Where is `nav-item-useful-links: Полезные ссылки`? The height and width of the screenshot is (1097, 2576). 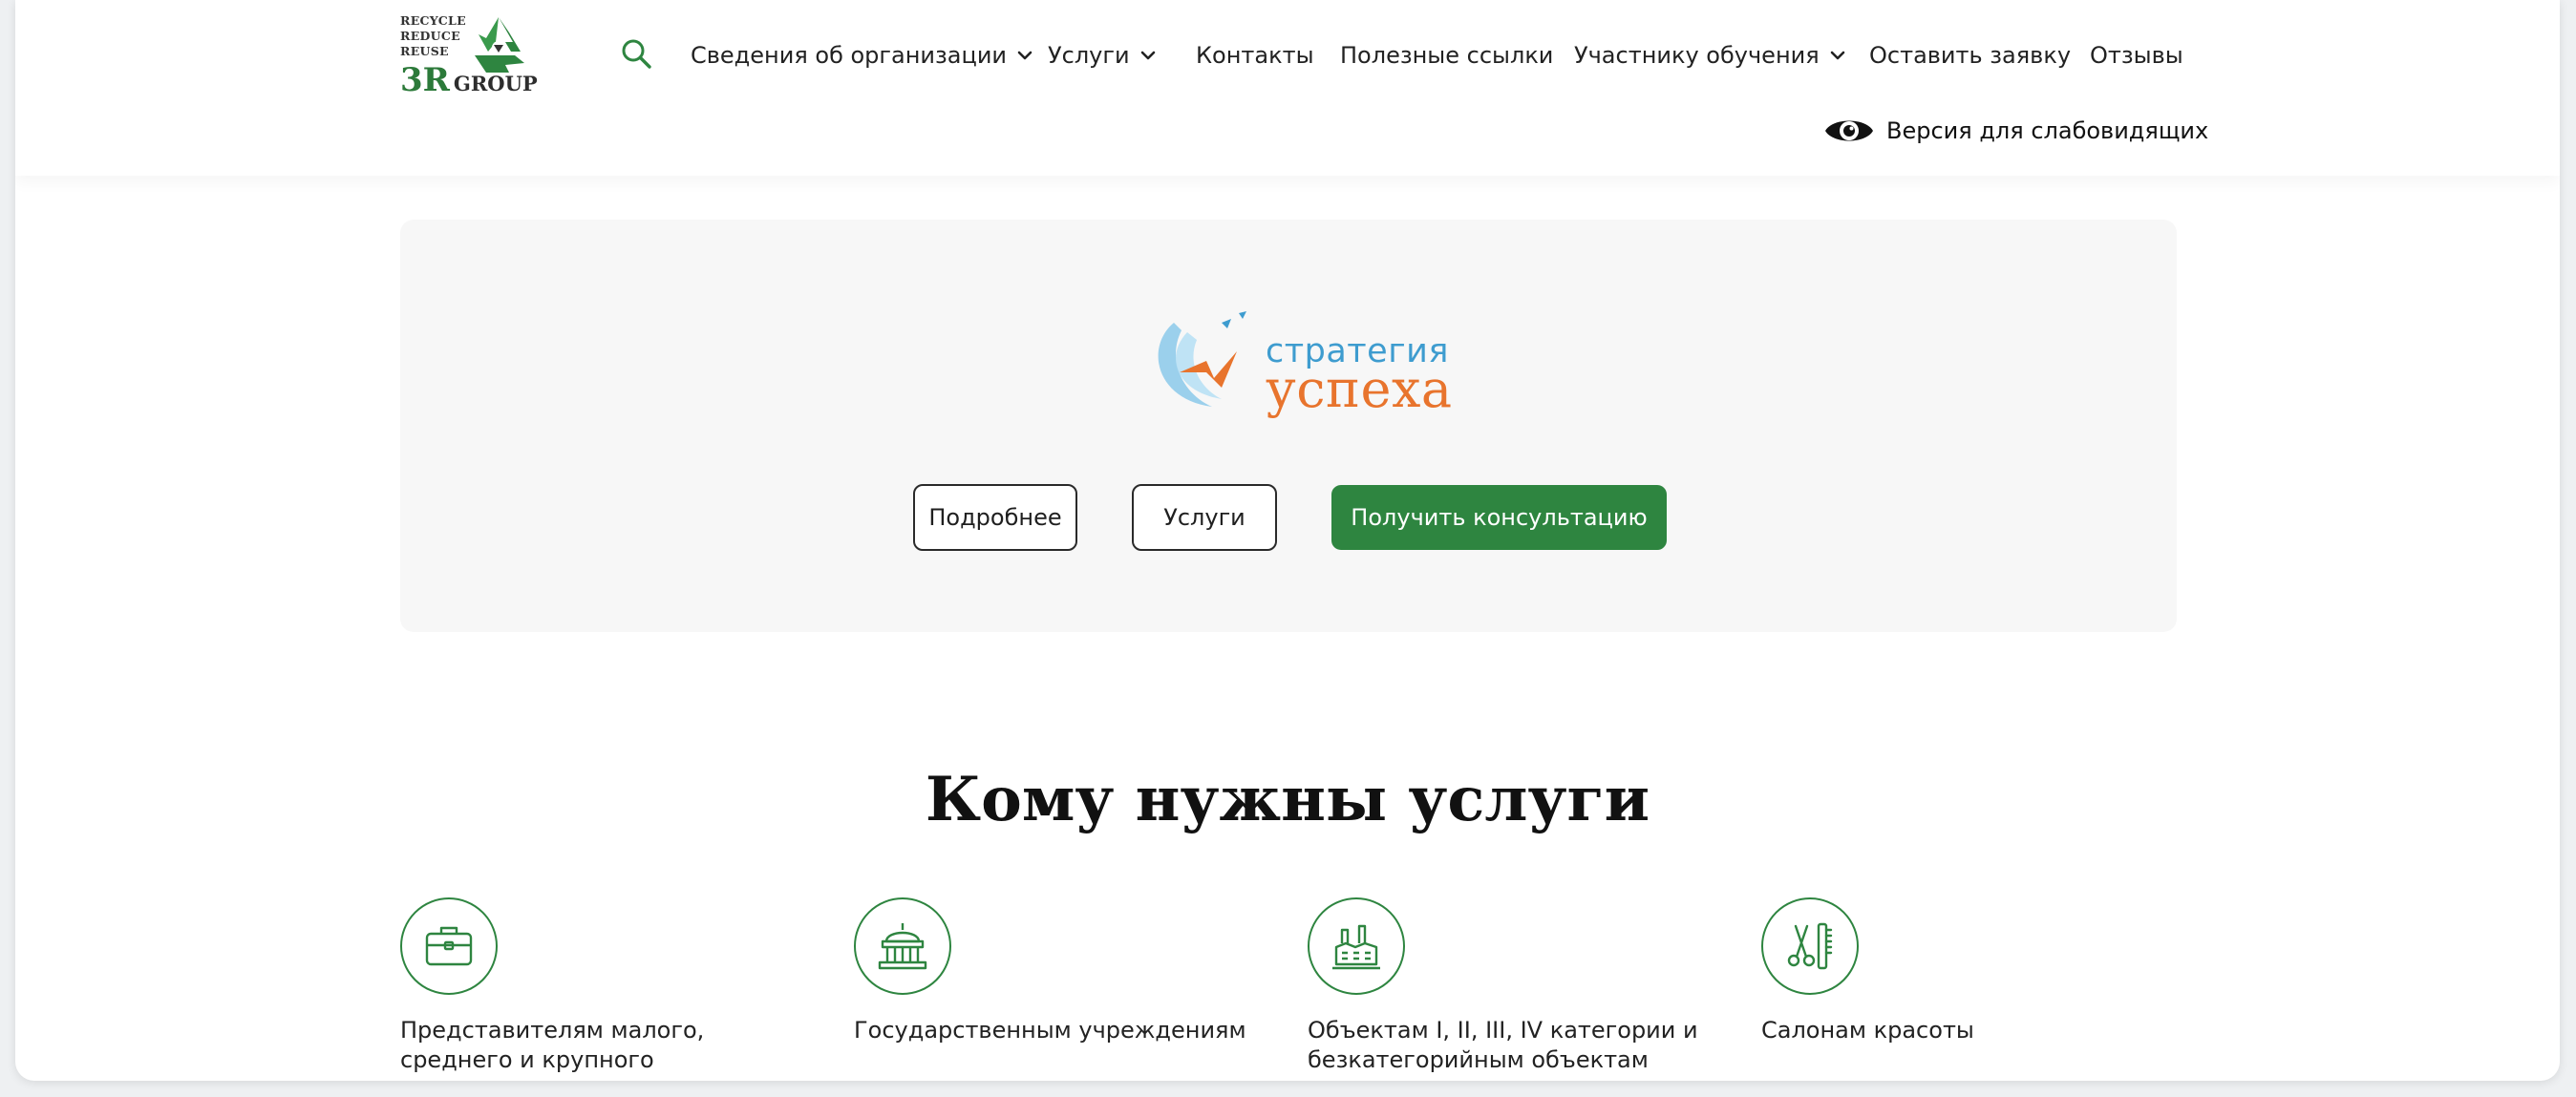
nav-item-useful-links: Полезные ссылки is located at coordinates (1446, 55).